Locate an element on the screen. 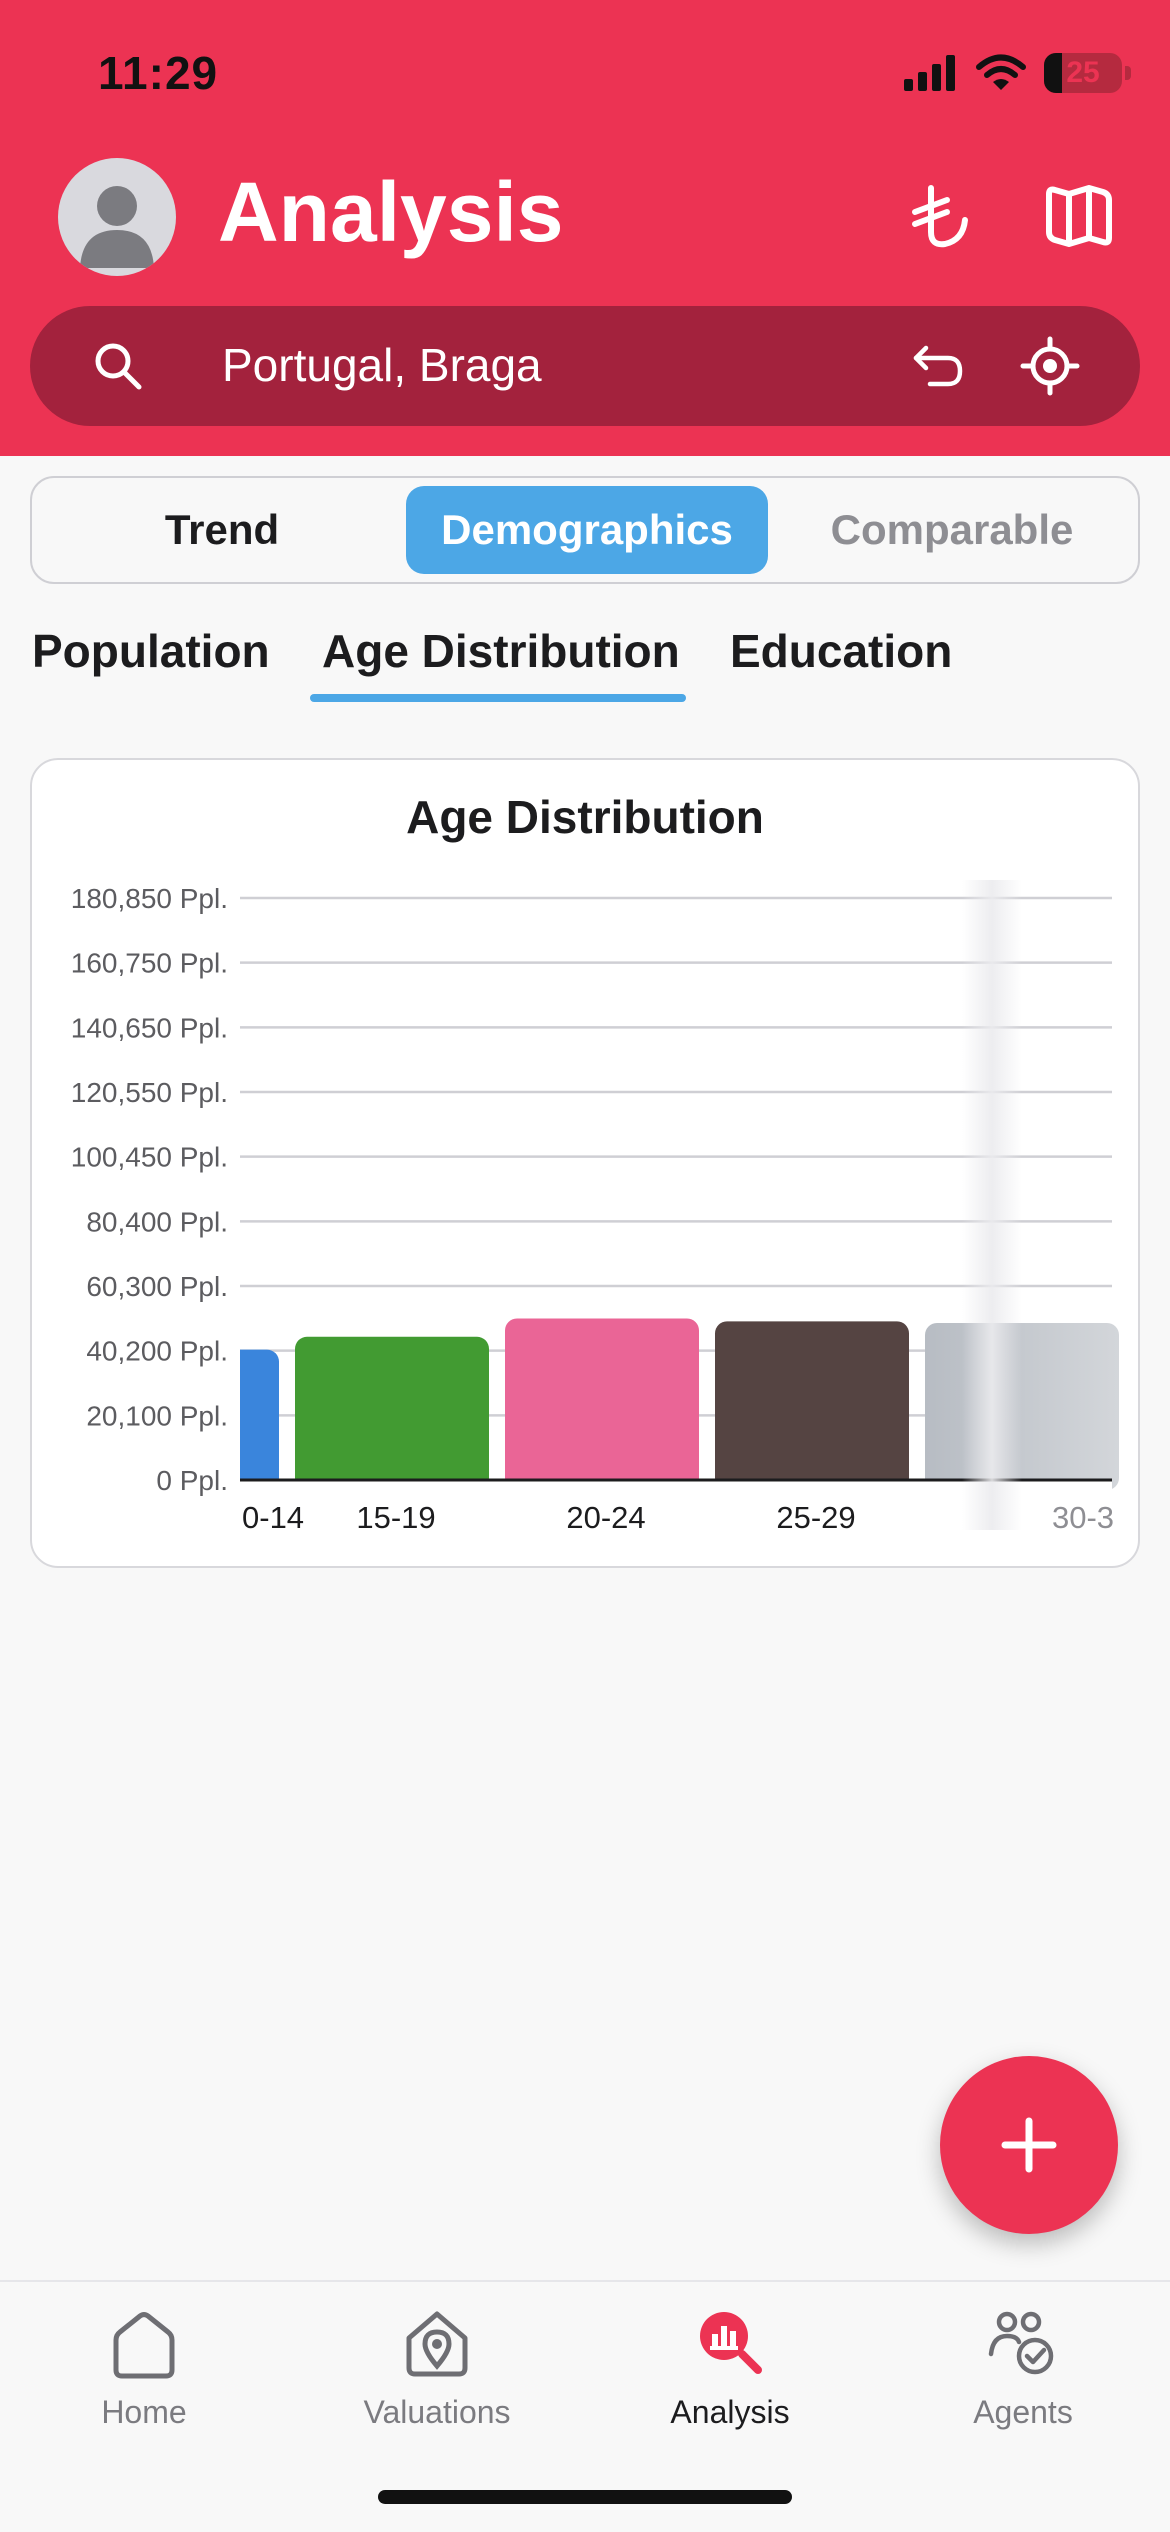  y-tick-label: 180,850 Ppl. is located at coordinates (149, 898).